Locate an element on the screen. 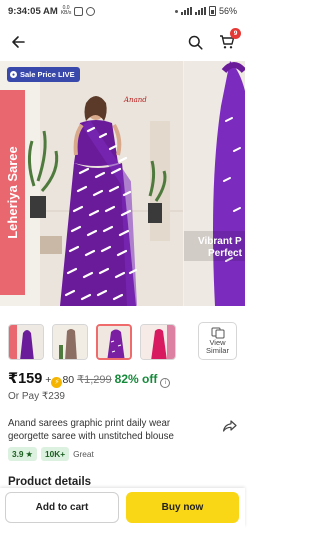 Image resolution: width=320 pixels, height=545 pixels. header-actions: 9 is located at coordinates (213, 40).